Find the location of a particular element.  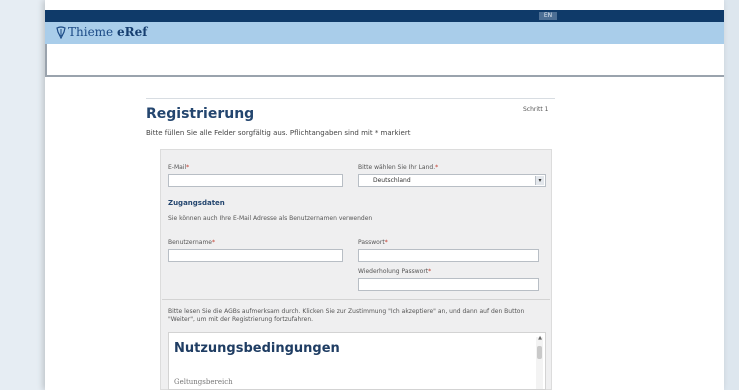

email-label: E-Mail* is located at coordinates (179, 167).